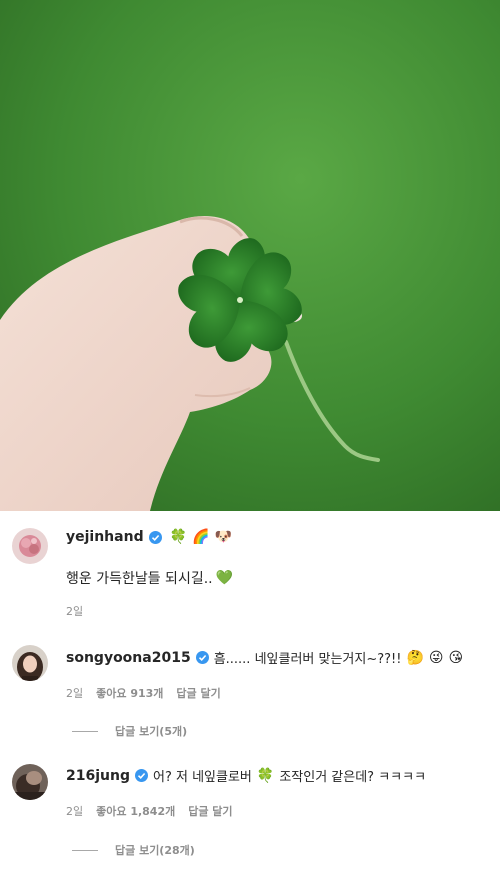  Describe the element at coordinates (436, 657) in the screenshot. I see `winking-tongue-emoji: 😜` at that location.